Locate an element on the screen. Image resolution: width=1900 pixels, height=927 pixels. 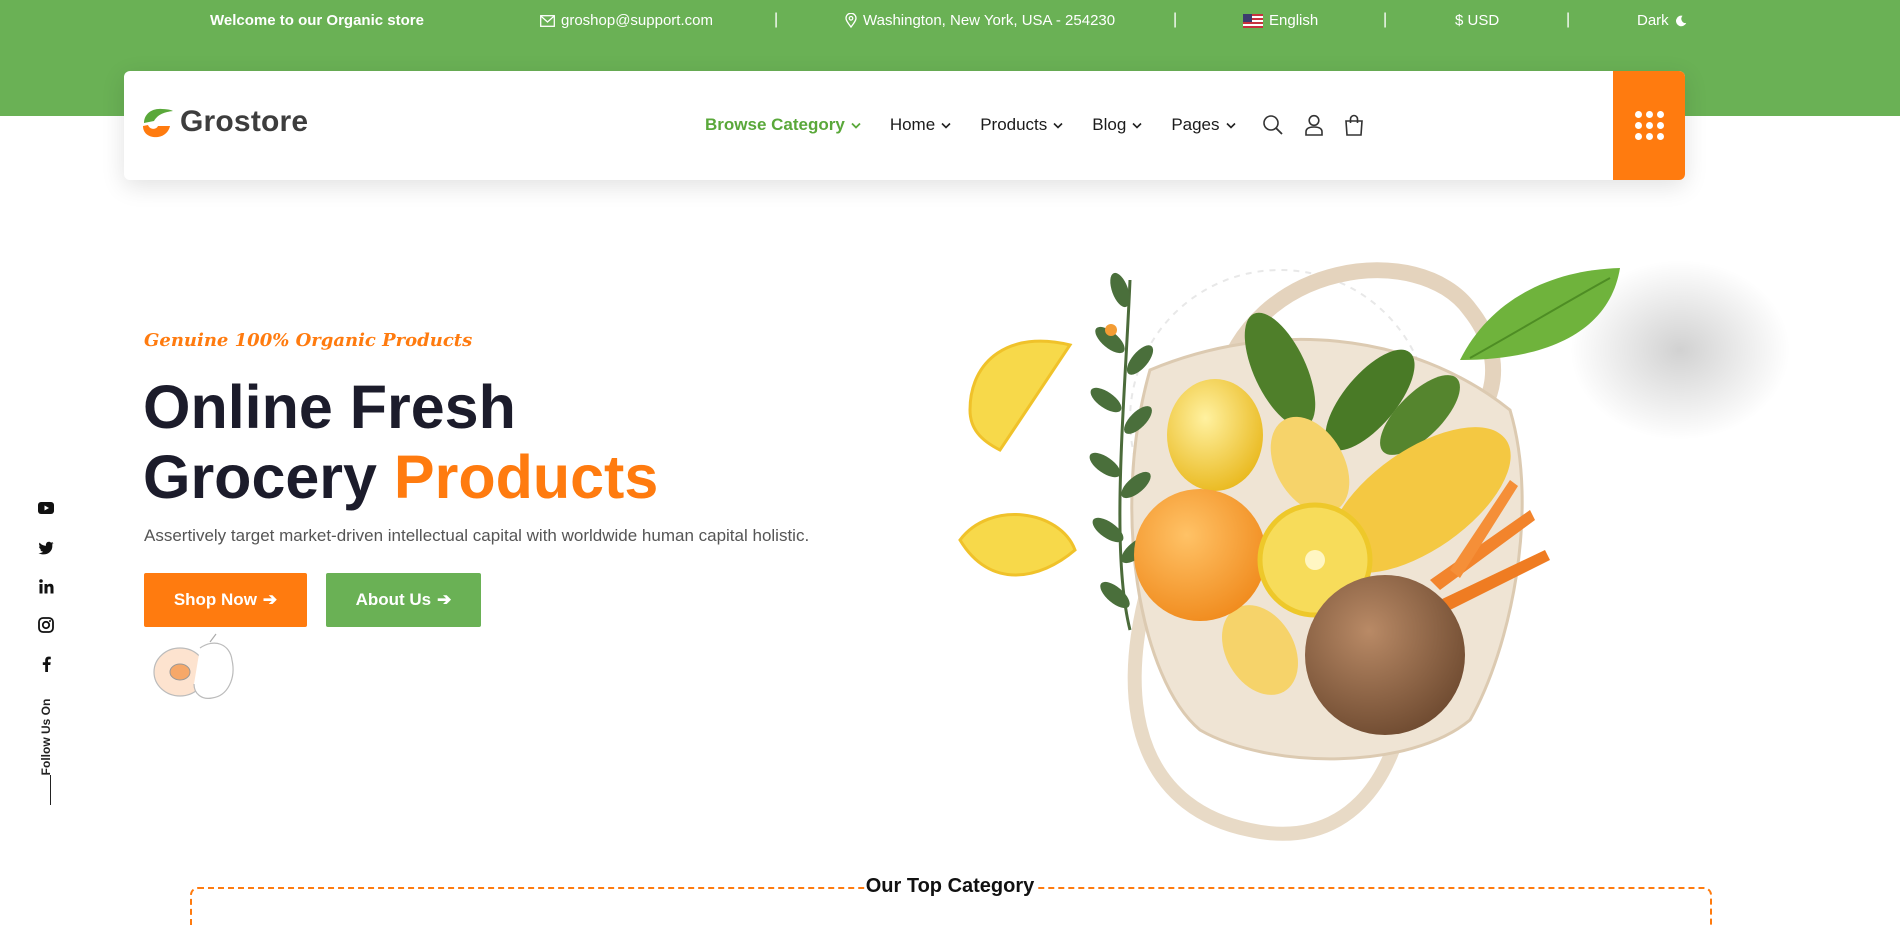
shop-now-label: Shop Now is located at coordinates (215, 599).